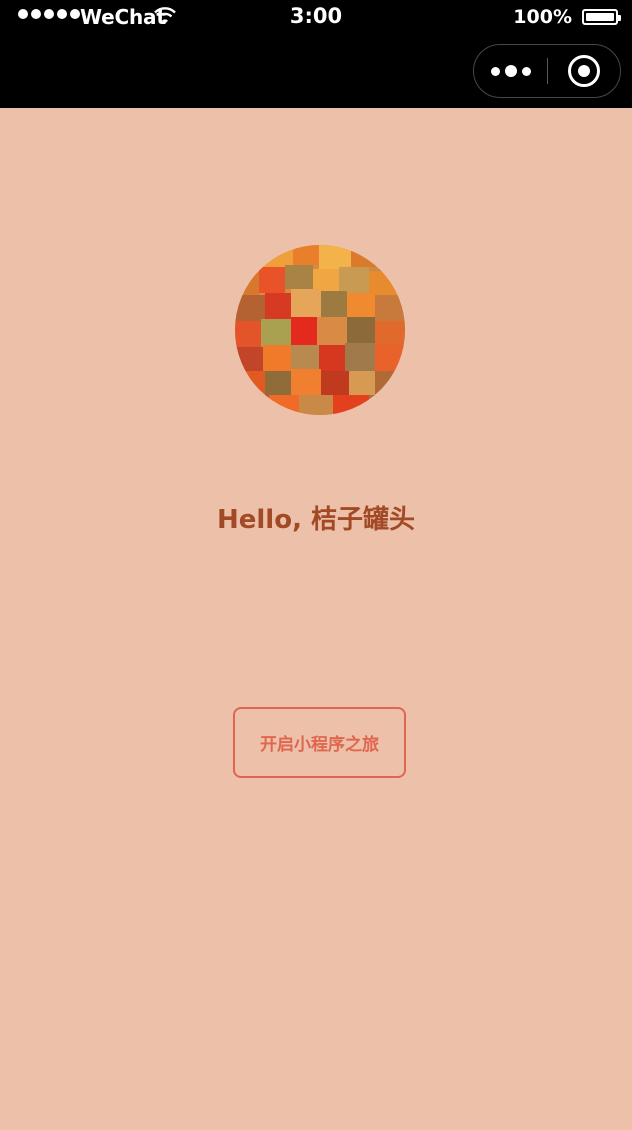 Image resolution: width=632 pixels, height=1130 pixels. What do you see at coordinates (584, 71) in the screenshot?
I see `target-close-icon` at bounding box center [584, 71].